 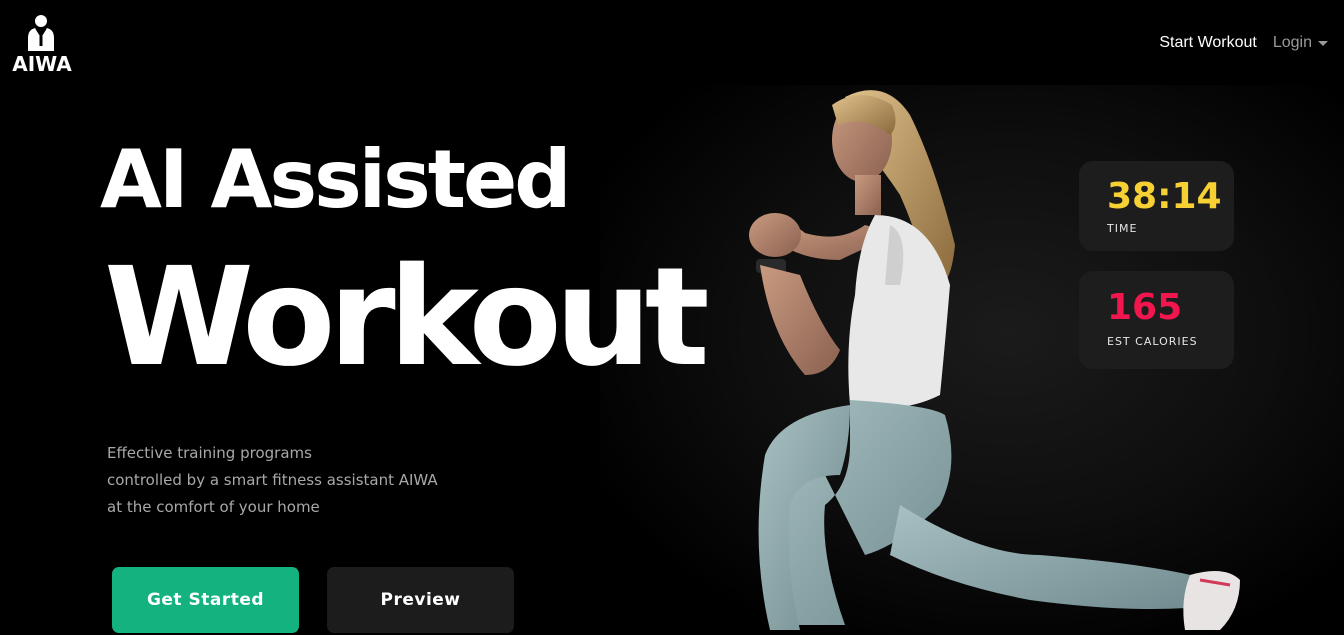 I want to click on hero-title-line-1: AI Assisted, so click(x=335, y=179).